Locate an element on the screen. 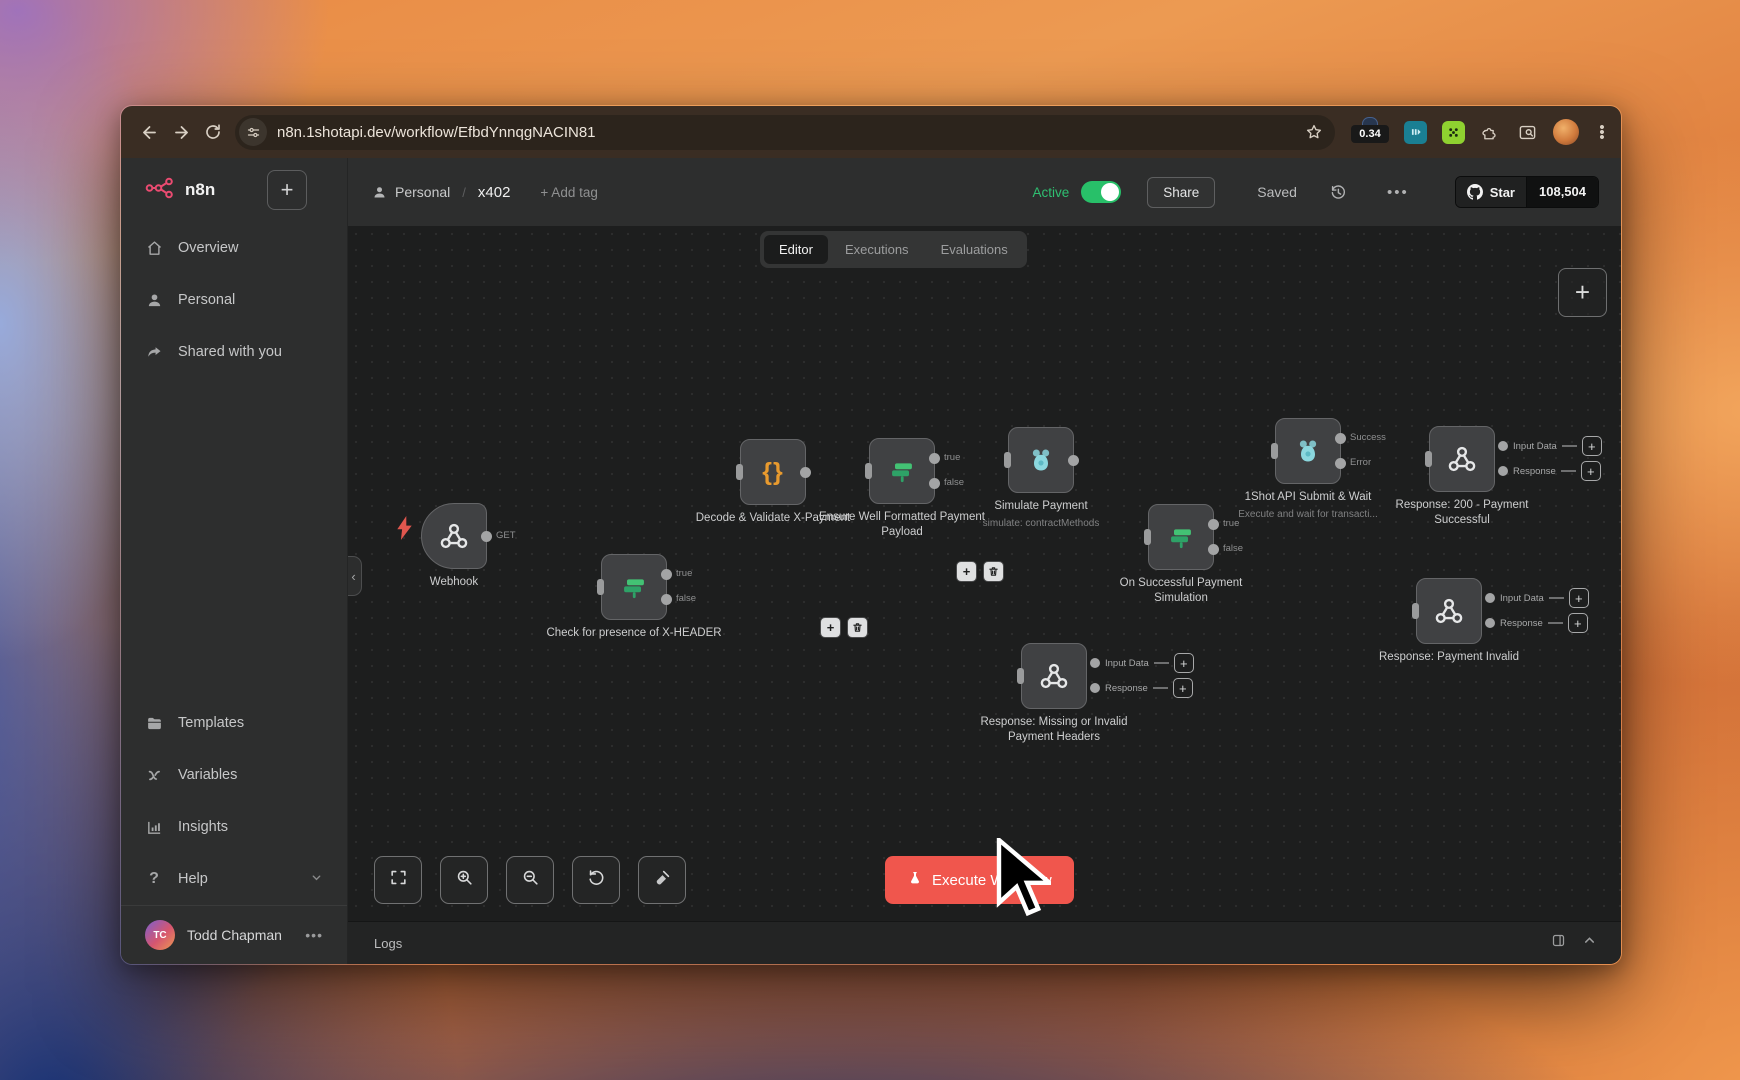 This screenshot has width=1740, height=1080. profile-avatar is located at coordinates (1566, 132).